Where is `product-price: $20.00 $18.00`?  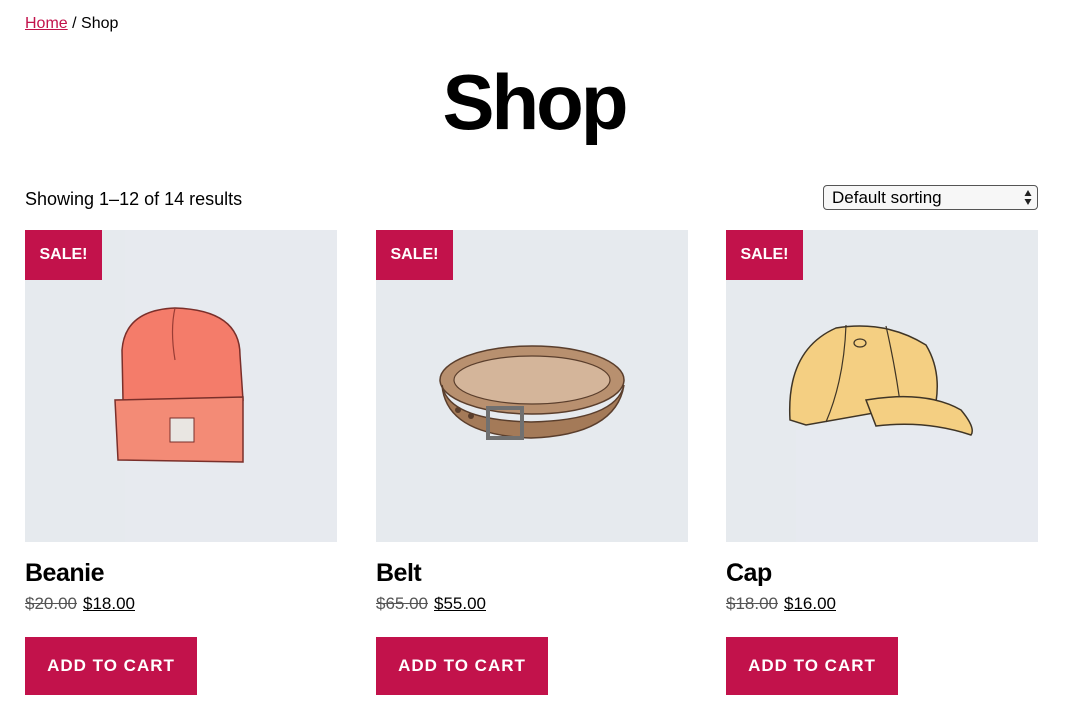
product-price: $20.00 $18.00 is located at coordinates (181, 604).